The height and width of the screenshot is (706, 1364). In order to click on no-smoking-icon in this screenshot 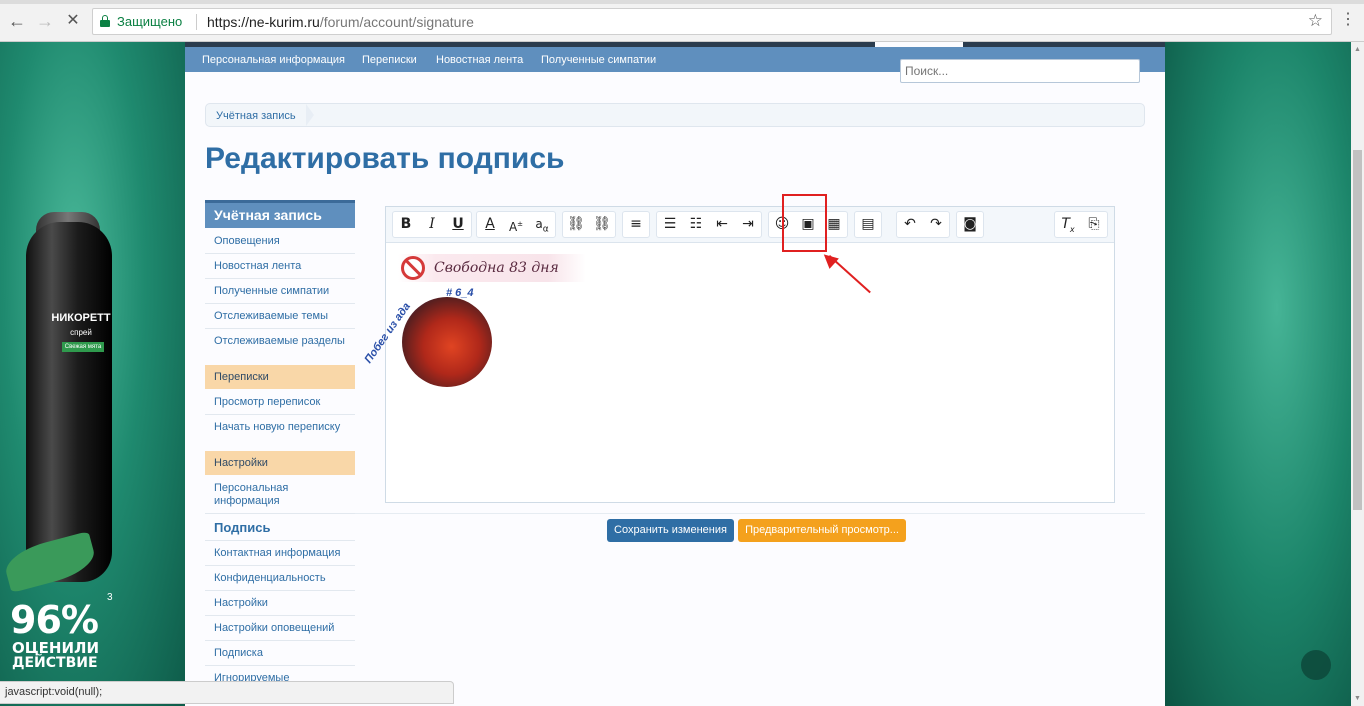, I will do `click(413, 268)`.